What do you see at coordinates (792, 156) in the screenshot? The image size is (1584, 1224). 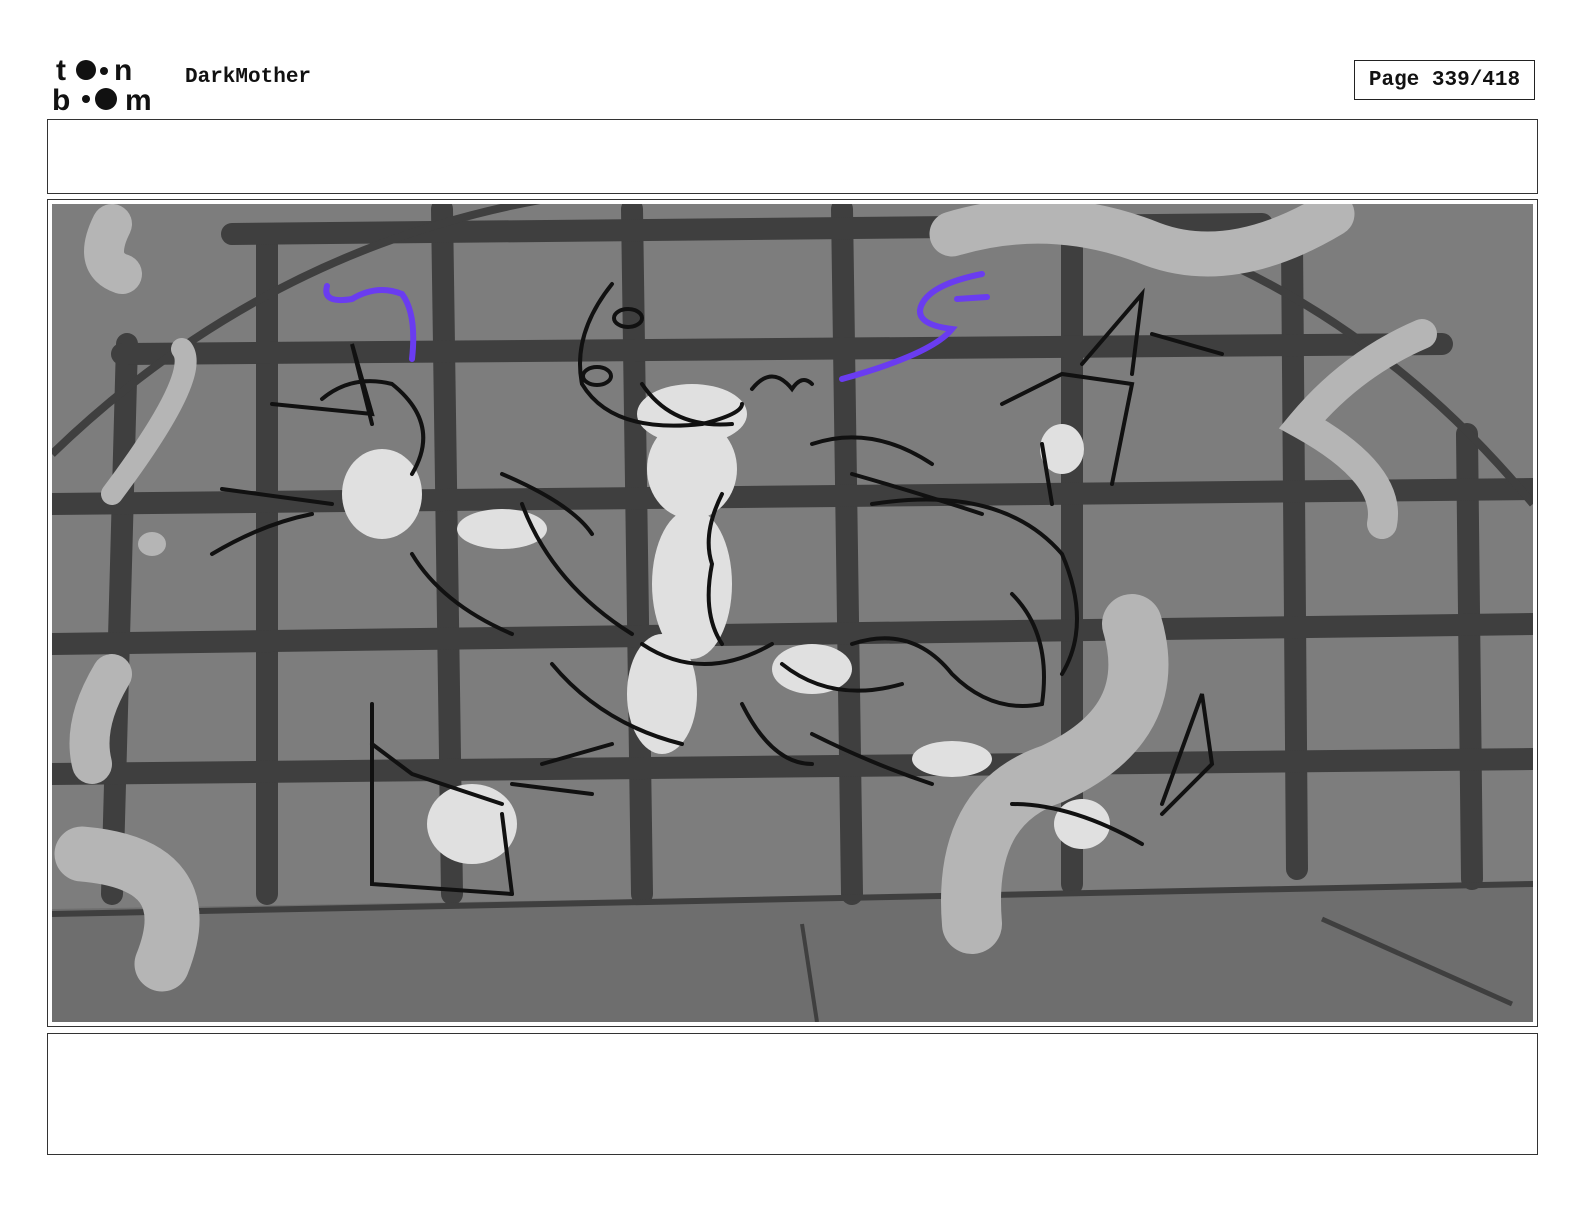 I see `panel-header-box` at bounding box center [792, 156].